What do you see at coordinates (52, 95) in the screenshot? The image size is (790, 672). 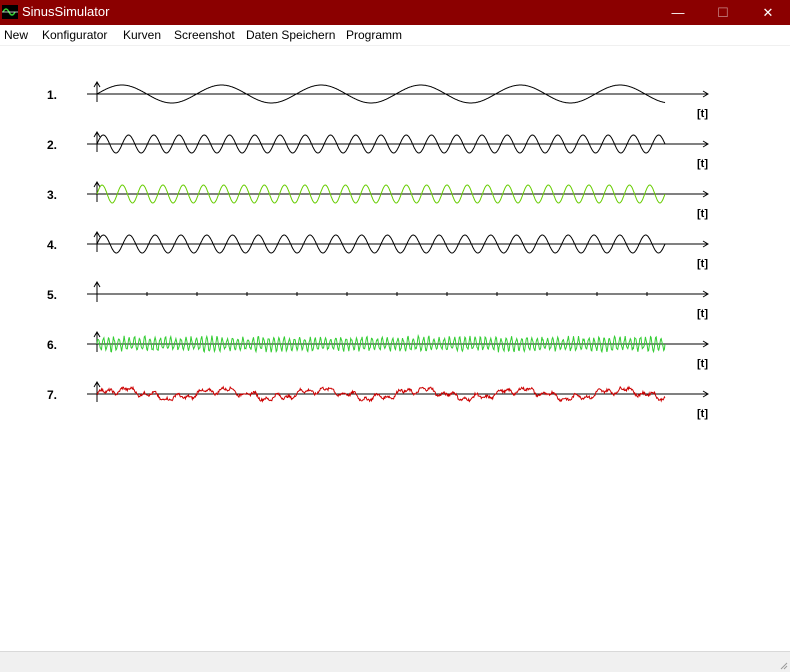 I see `curve-label: 1.` at bounding box center [52, 95].